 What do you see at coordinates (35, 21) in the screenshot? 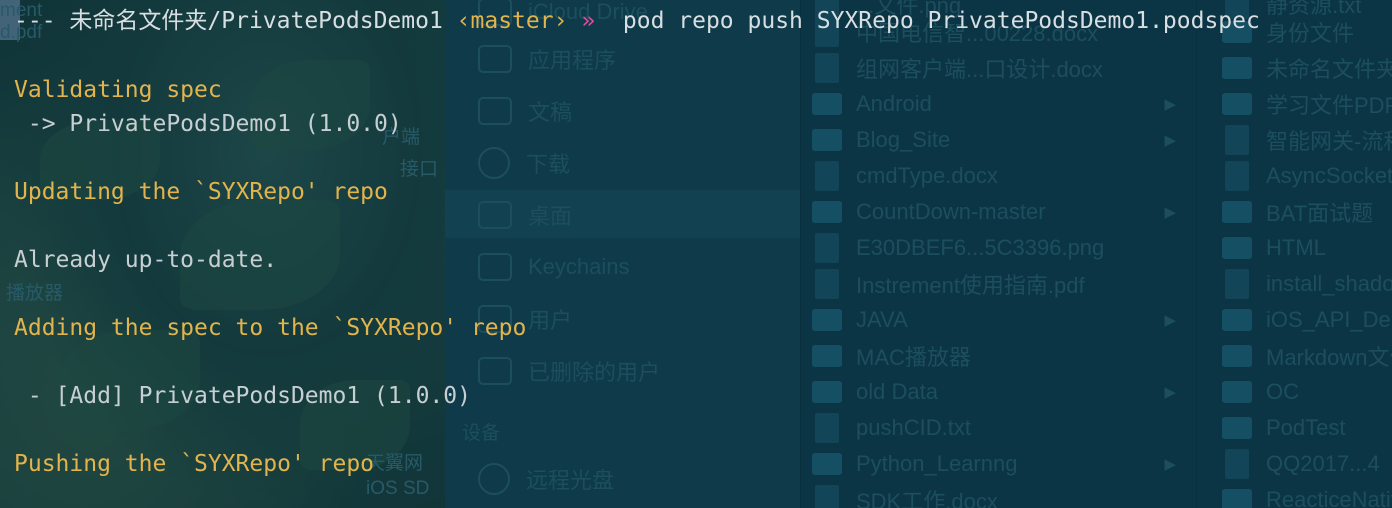
I see `prompt-dashes: ---` at bounding box center [35, 21].